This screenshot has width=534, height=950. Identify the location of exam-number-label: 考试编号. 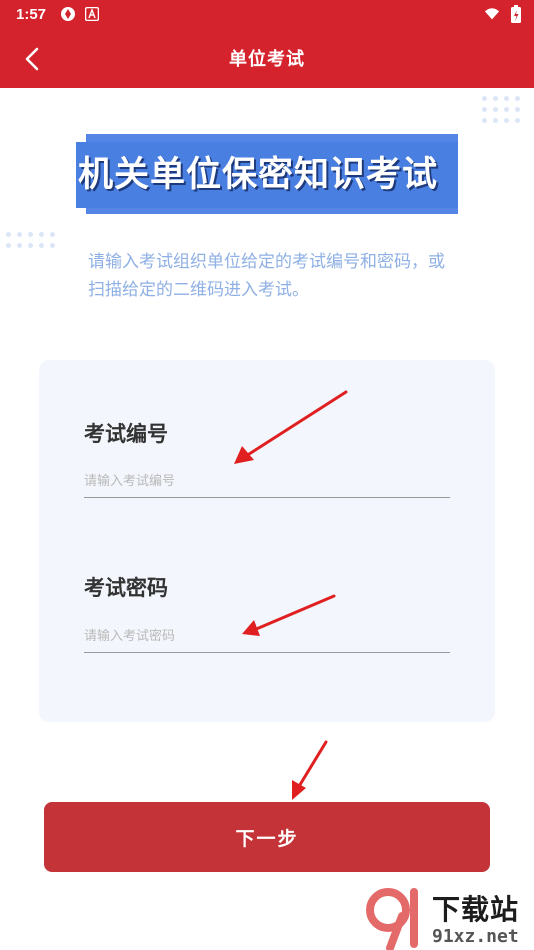
(126, 433).